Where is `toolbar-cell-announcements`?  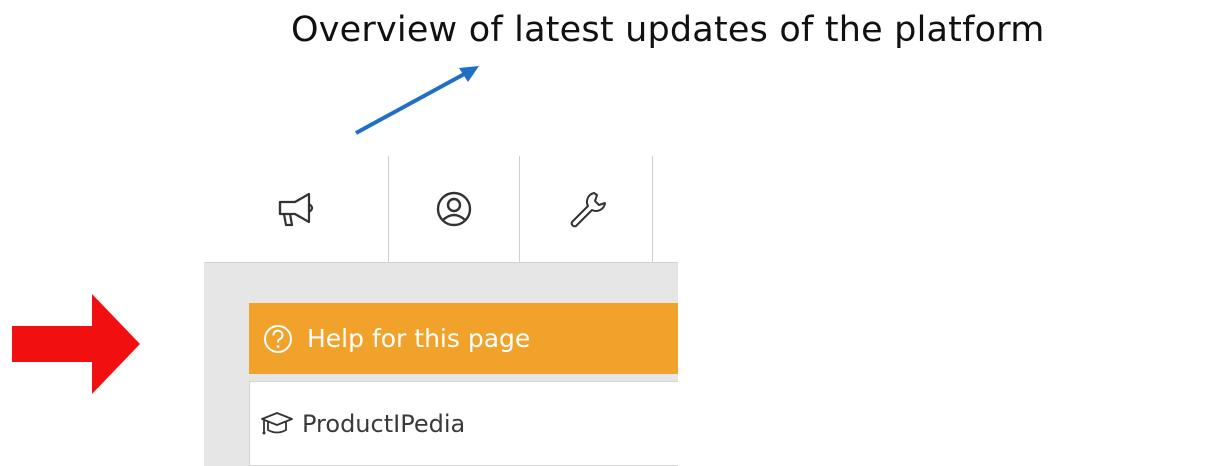 toolbar-cell-announcements is located at coordinates (296, 209).